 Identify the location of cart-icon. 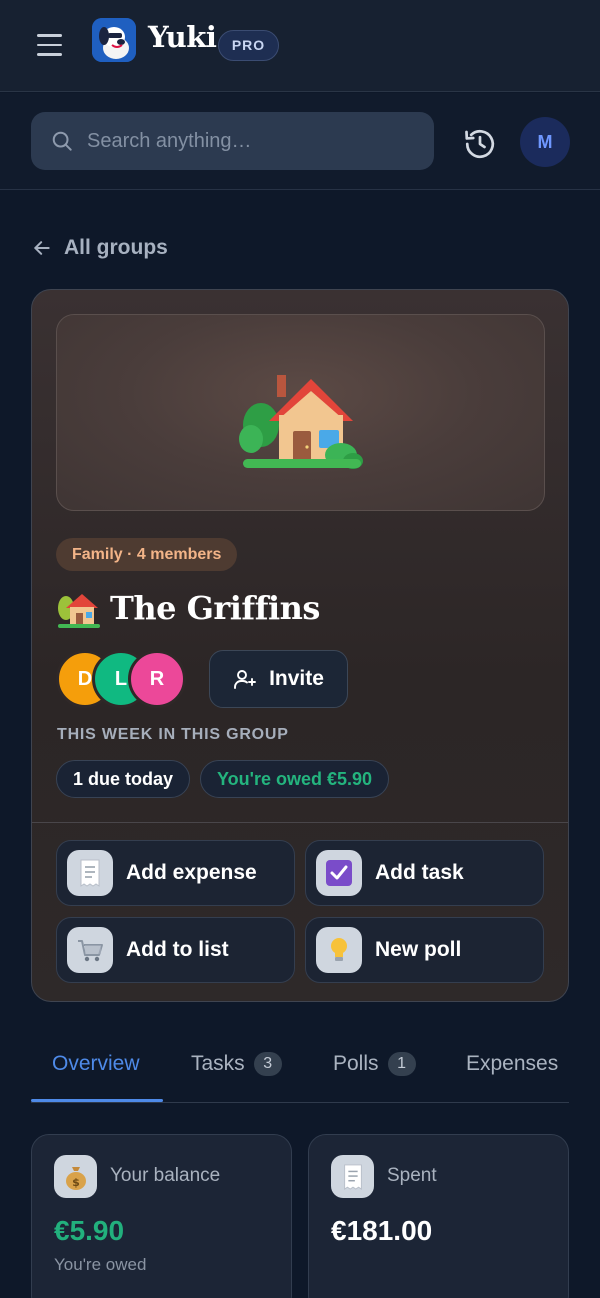
(90, 950).